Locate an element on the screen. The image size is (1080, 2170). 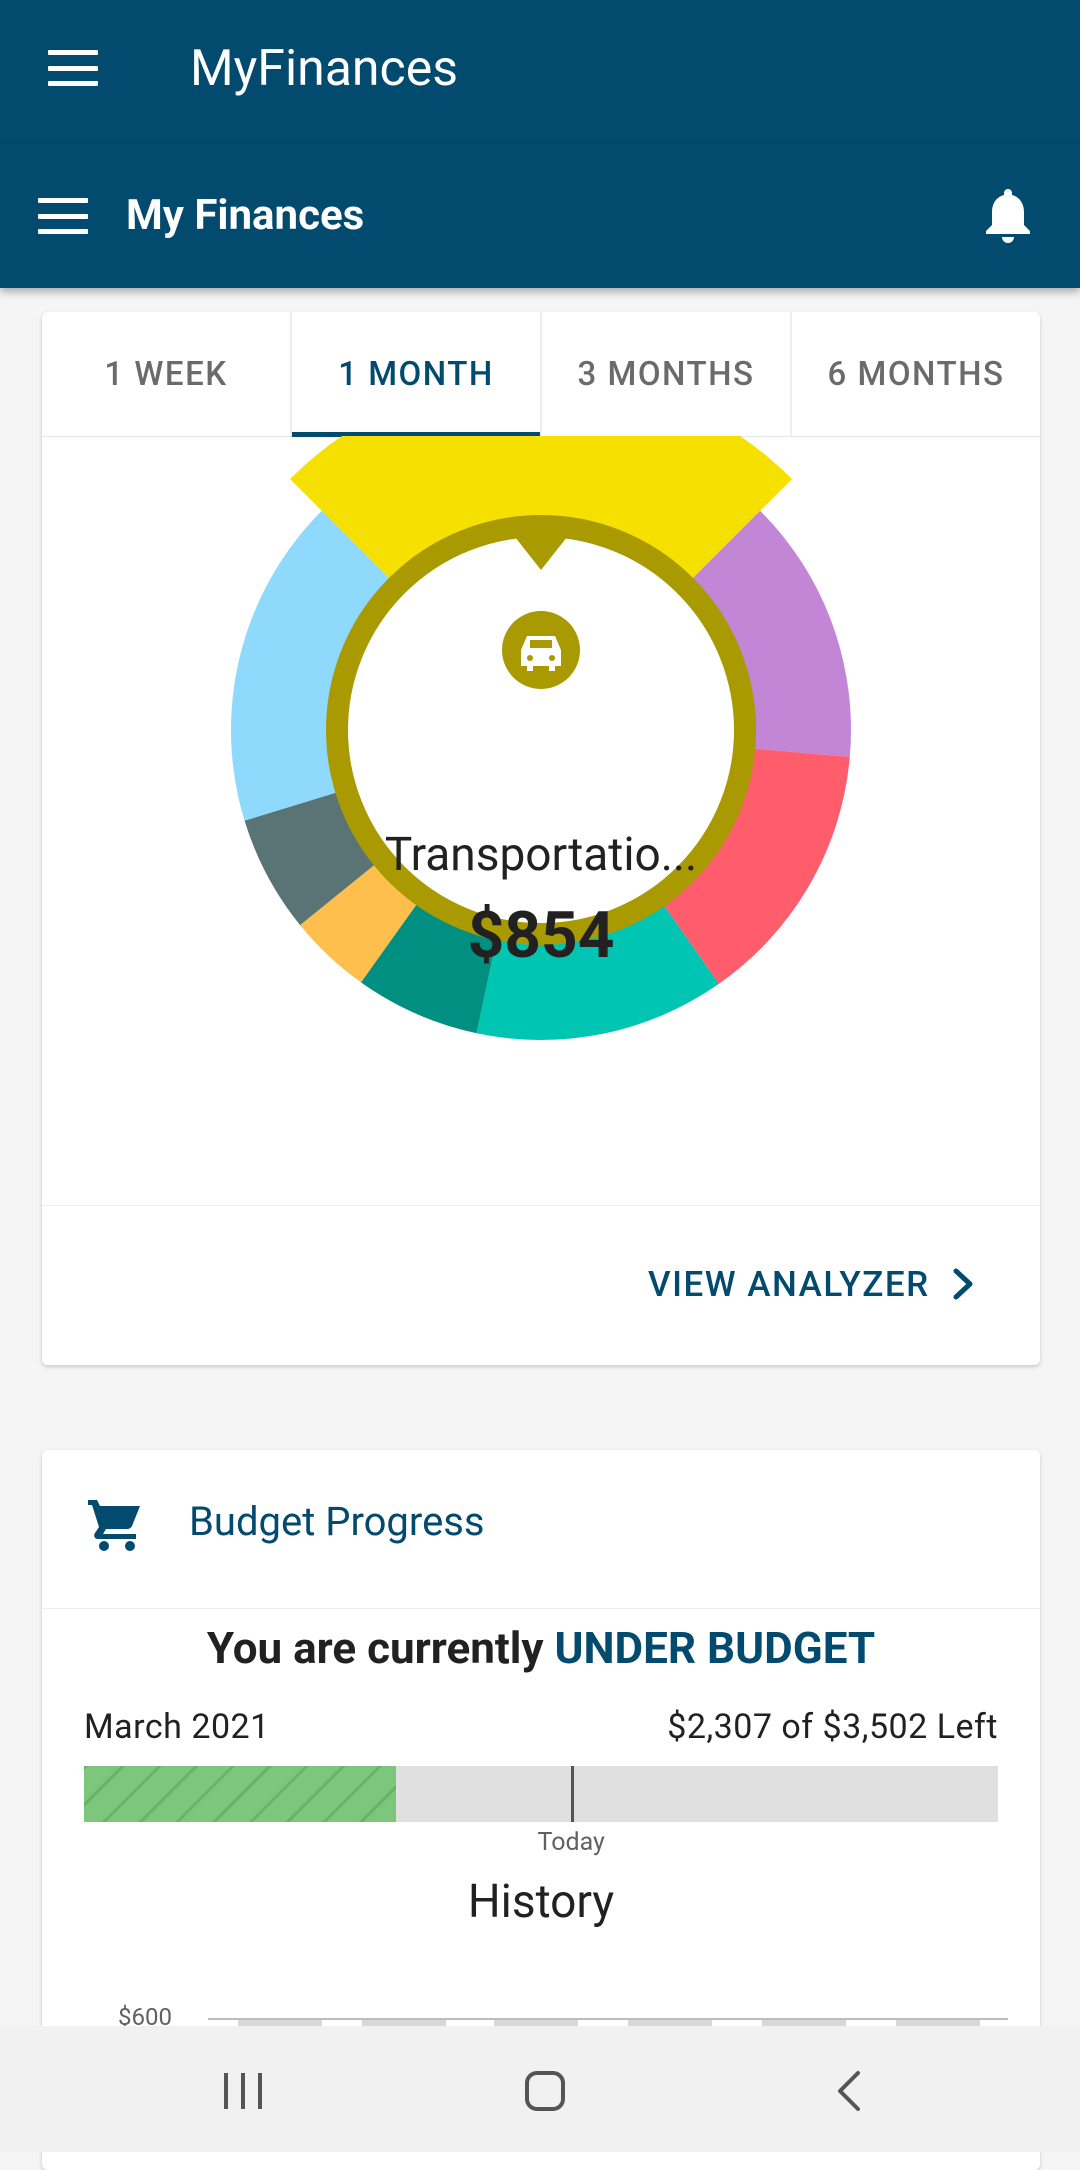
budget-month: March 2021 is located at coordinates (177, 1727).